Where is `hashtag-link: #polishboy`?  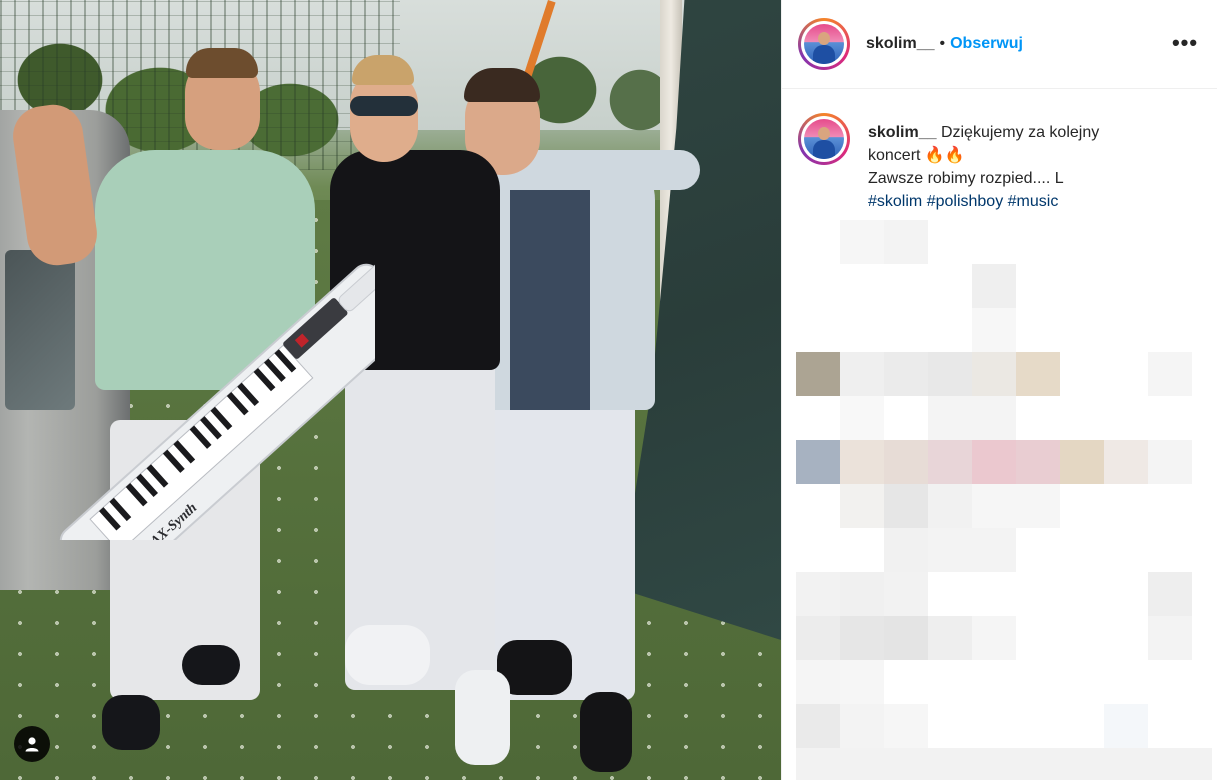 hashtag-link: #polishboy is located at coordinates (965, 201).